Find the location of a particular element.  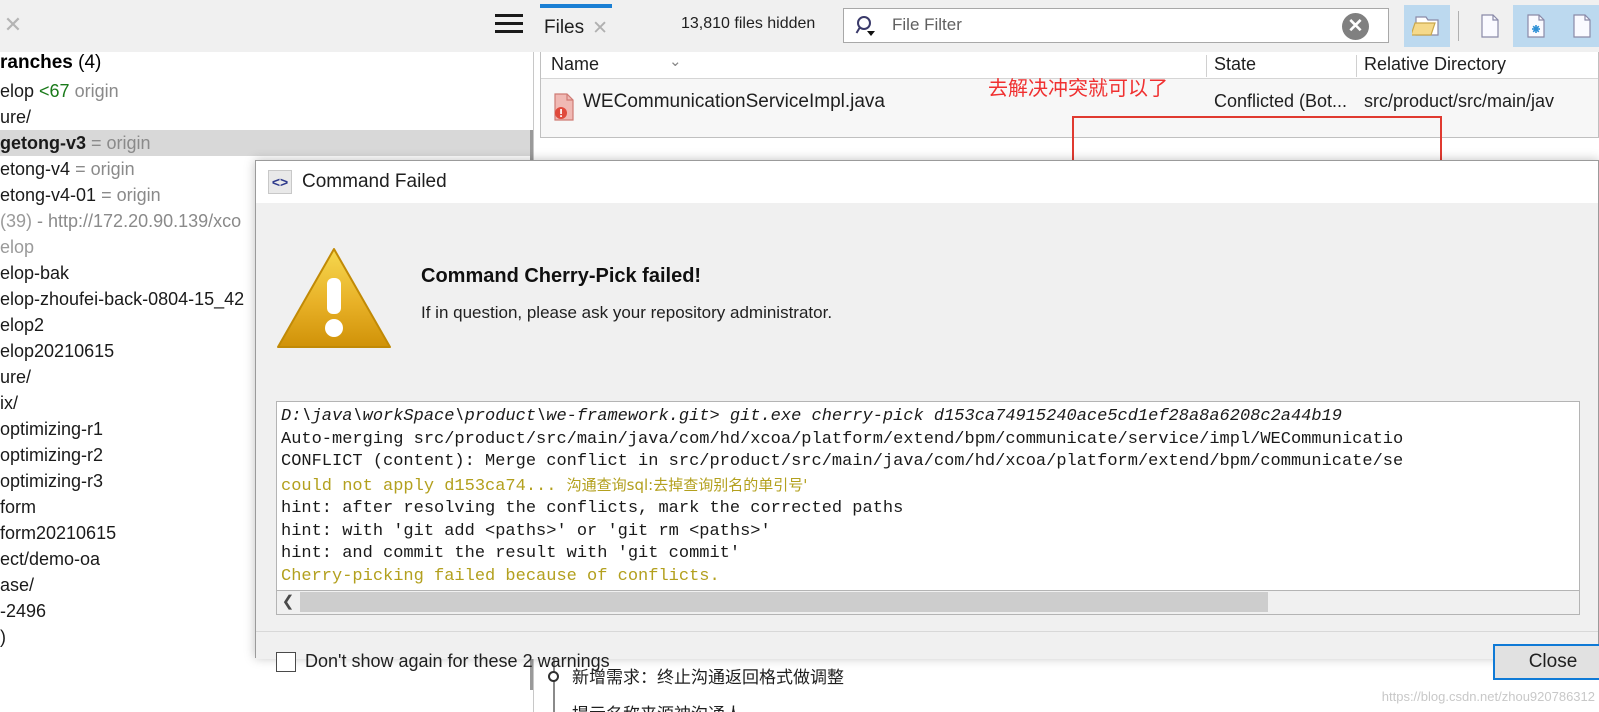

close-button: Close is located at coordinates (1546, 662).